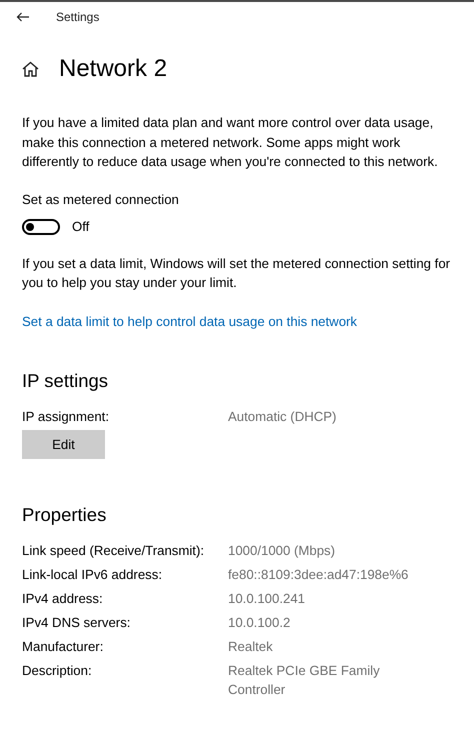 This screenshot has width=474, height=736. Describe the element at coordinates (260, 623) in the screenshot. I see `property-value: 10.0.100.2` at that location.